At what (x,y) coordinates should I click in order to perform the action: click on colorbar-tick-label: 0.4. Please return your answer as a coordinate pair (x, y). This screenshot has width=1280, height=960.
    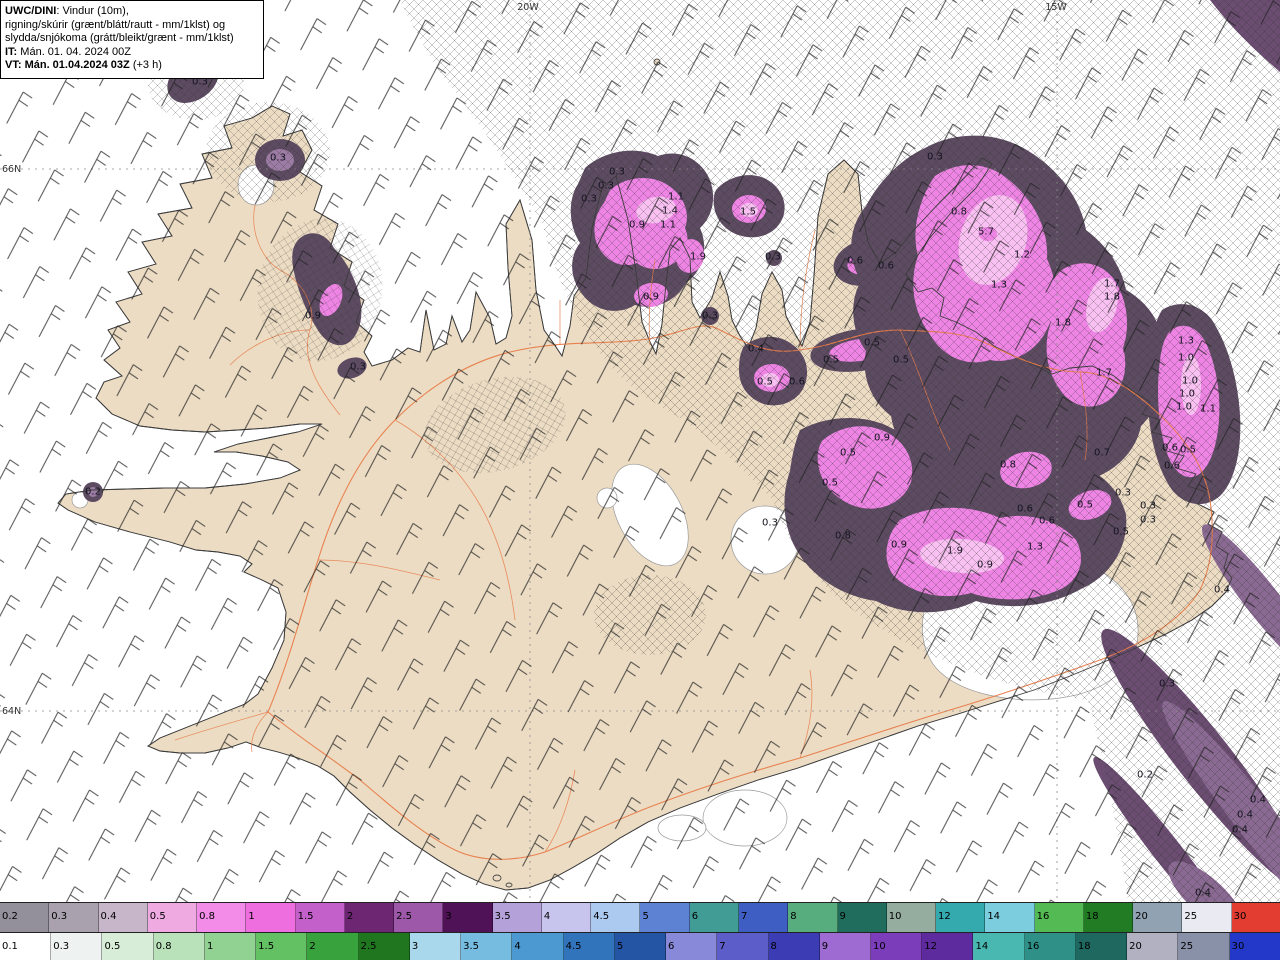
    Looking at the image, I should click on (108, 916).